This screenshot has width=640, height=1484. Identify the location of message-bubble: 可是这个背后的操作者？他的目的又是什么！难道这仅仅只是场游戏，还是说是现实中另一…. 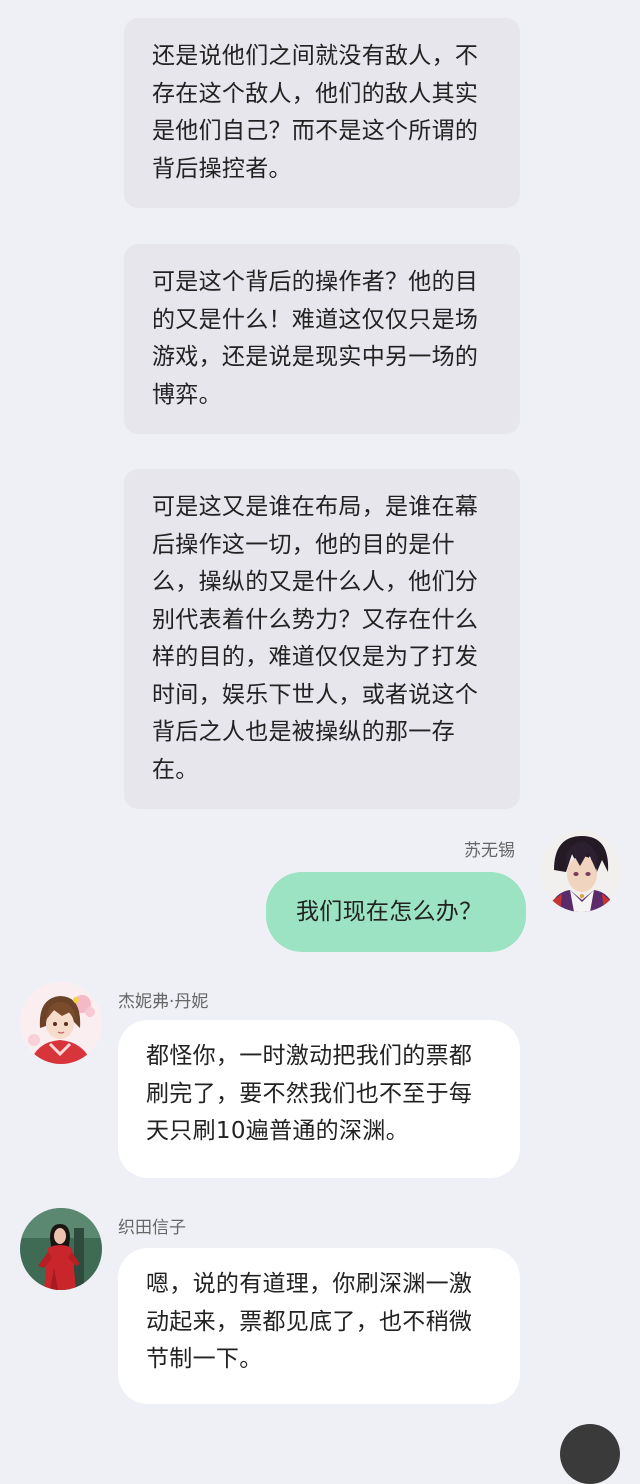
(322, 339).